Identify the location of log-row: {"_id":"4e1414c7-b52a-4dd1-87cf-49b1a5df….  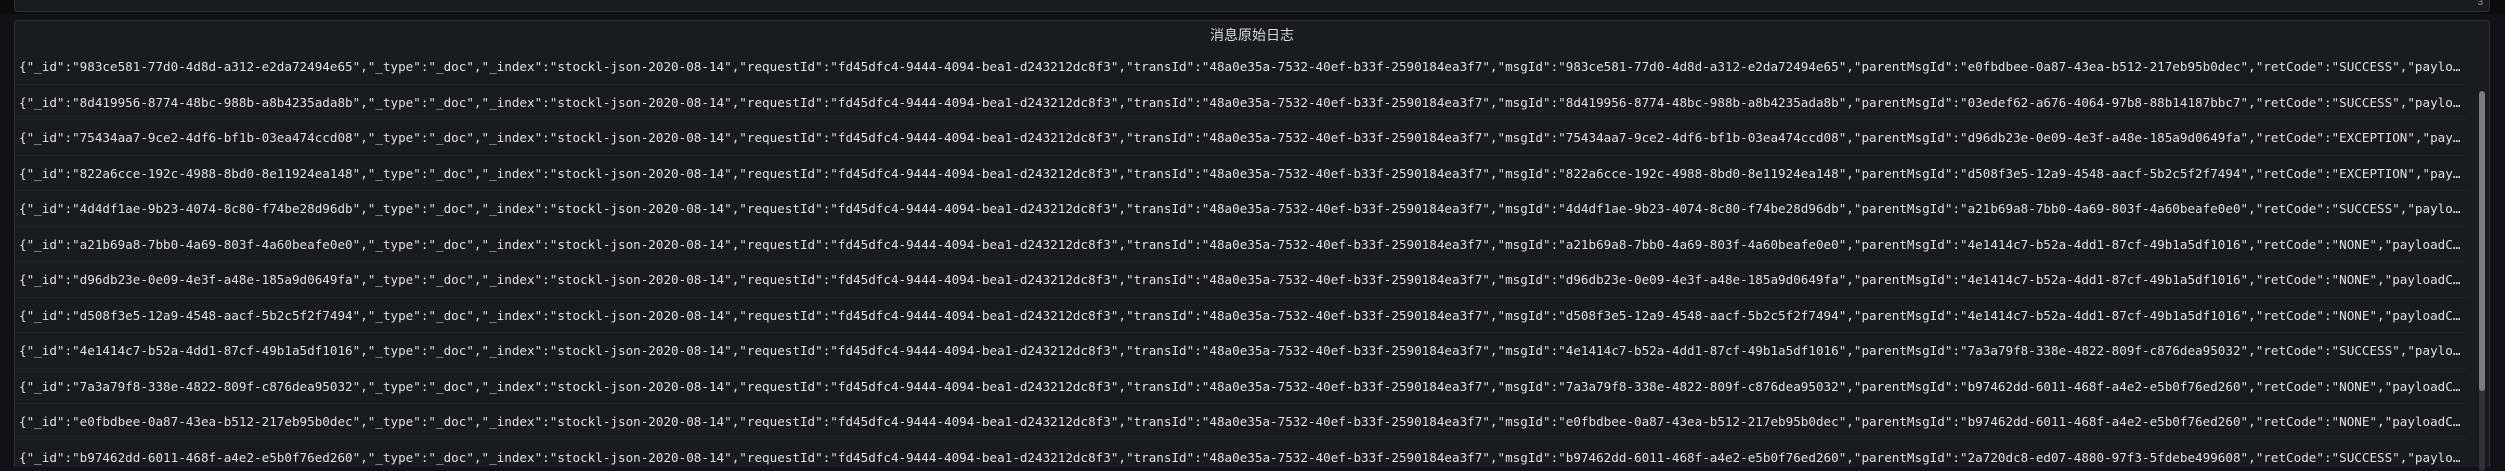
(1242, 351).